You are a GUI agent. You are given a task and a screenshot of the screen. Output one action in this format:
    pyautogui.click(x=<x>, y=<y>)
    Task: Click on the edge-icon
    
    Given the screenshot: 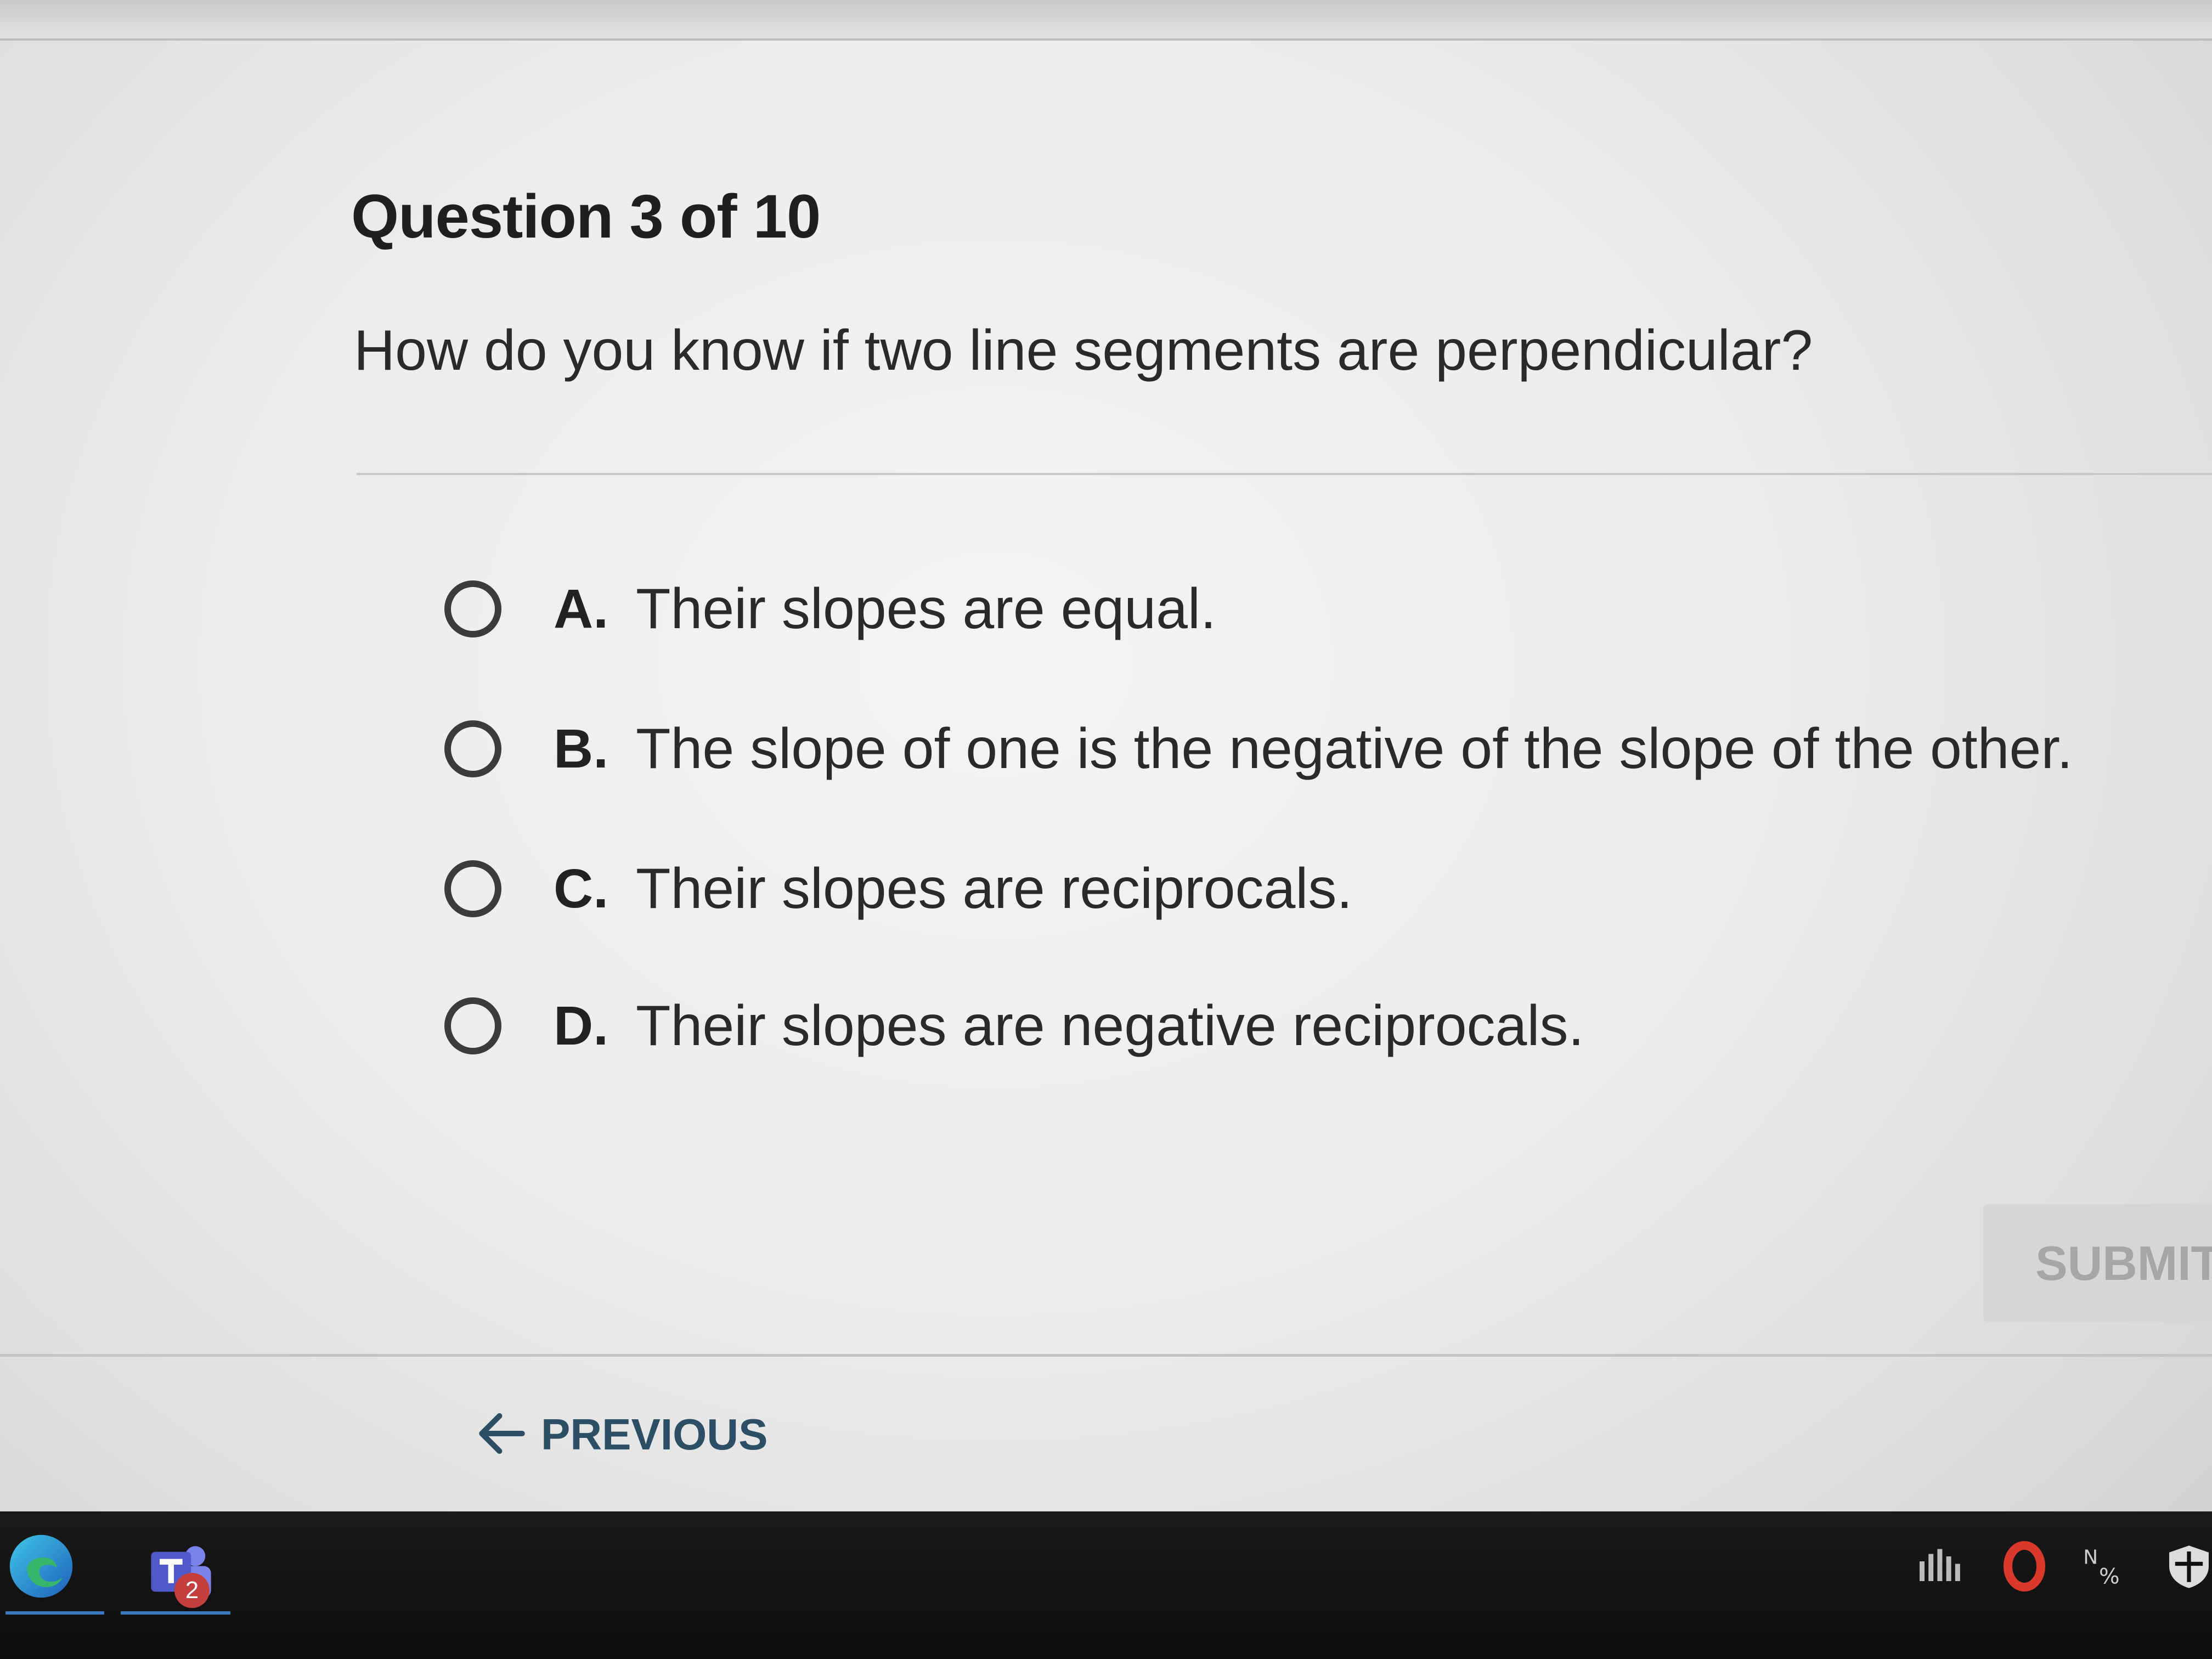 What is the action you would take?
    pyautogui.click(x=41, y=1566)
    